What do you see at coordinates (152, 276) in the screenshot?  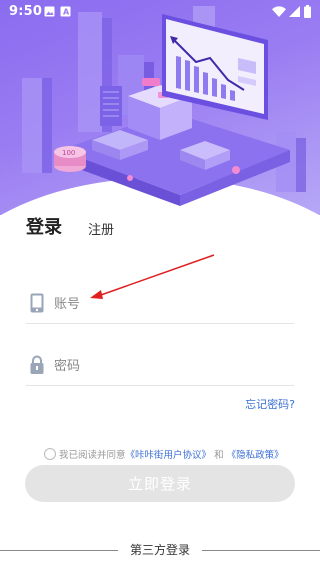 I see `annotation-arrow-icon` at bounding box center [152, 276].